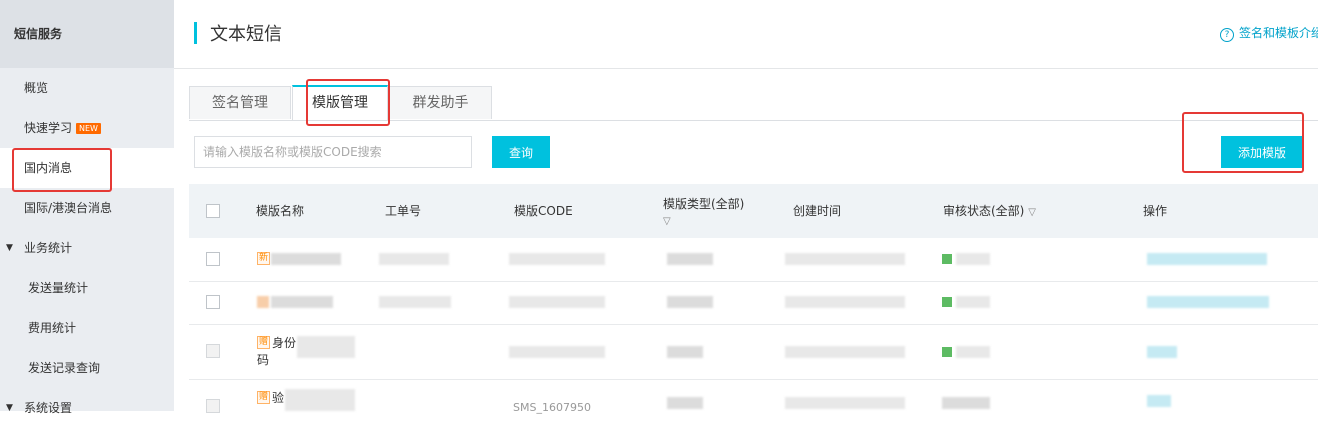 The height and width of the screenshot is (428, 1318). I want to click on tab-bulk-send: 群发助手, so click(440, 102).